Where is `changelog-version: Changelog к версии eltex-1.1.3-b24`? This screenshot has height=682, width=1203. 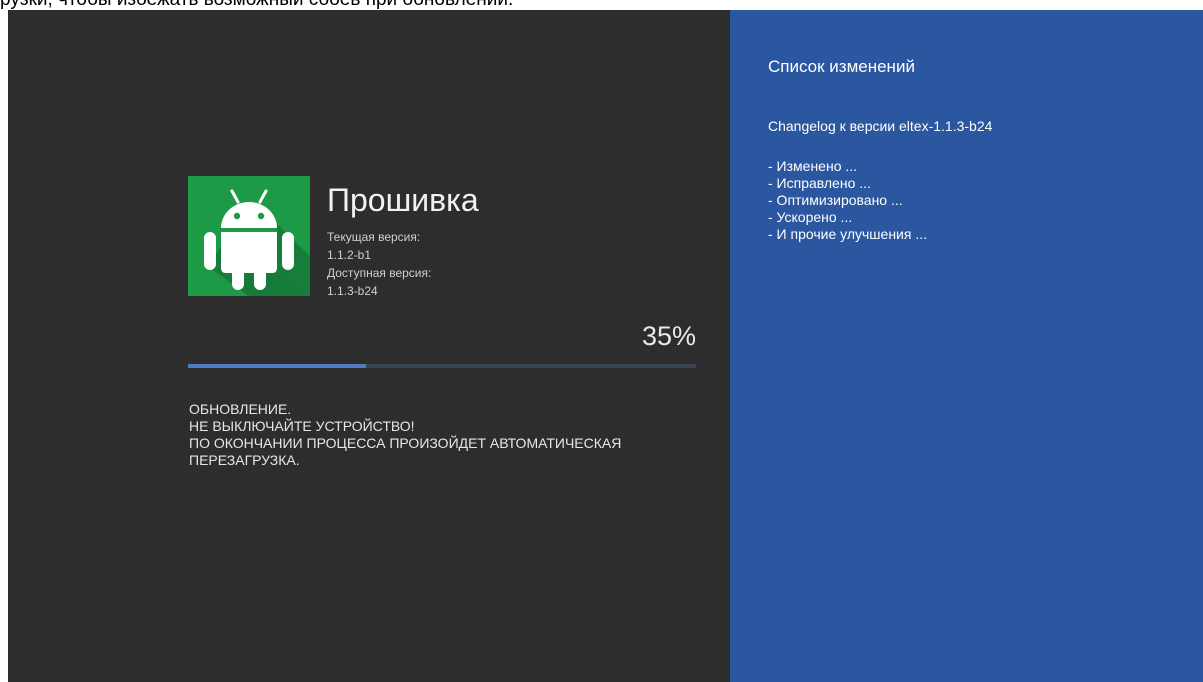 changelog-version: Changelog к версии eltex-1.1.3-b24 is located at coordinates (880, 126).